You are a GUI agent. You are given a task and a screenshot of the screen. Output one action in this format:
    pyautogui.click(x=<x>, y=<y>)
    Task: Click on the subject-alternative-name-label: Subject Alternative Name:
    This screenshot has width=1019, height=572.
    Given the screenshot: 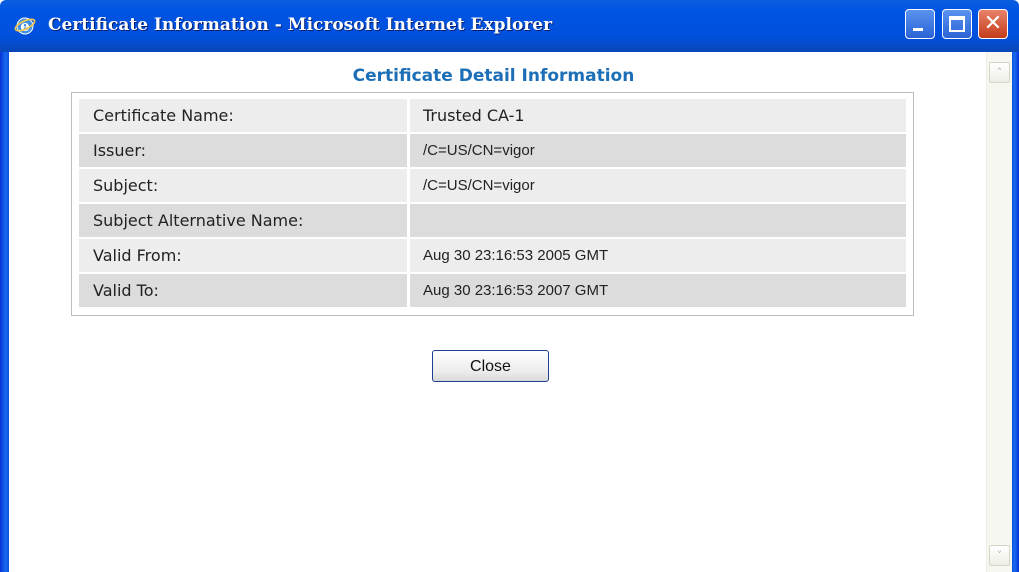 What is the action you would take?
    pyautogui.click(x=243, y=220)
    